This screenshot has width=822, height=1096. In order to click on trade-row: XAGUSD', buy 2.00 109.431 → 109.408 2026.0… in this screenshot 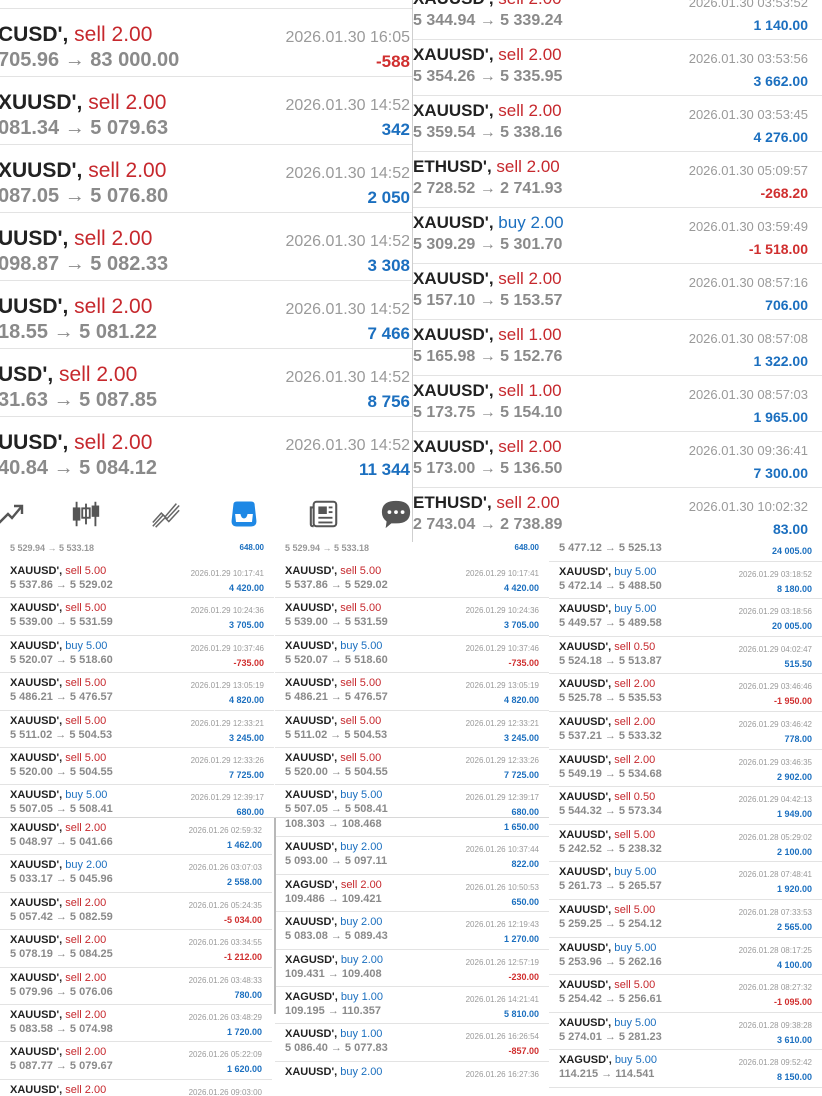, I will do `click(412, 968)`.